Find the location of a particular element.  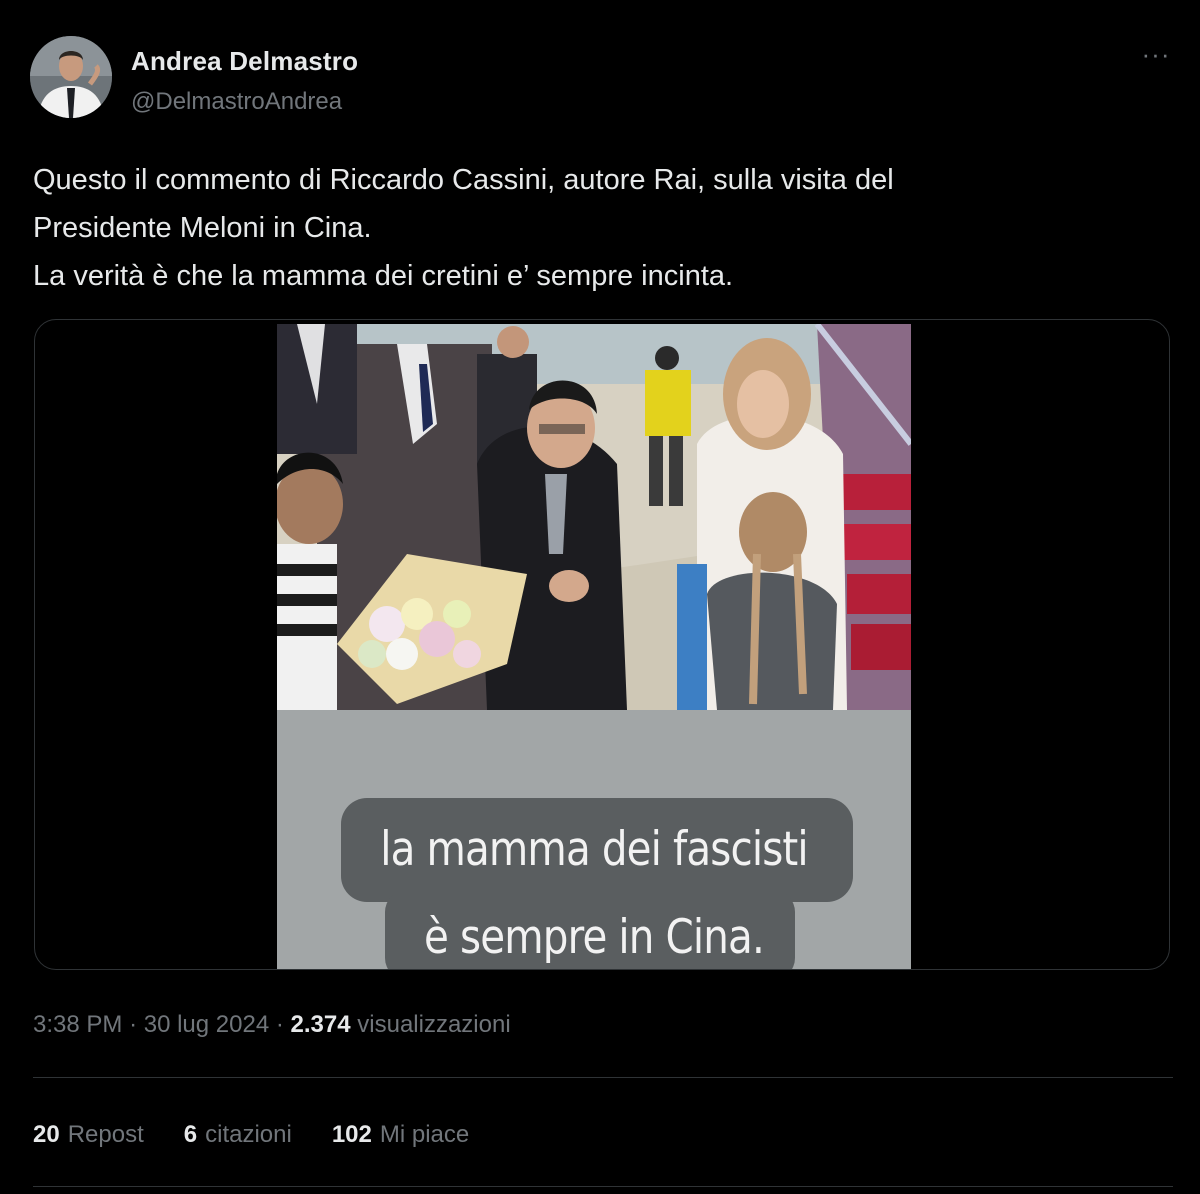

media-caption-area: la mamma dei fascisti è sempre in Cina. is located at coordinates (594, 839).